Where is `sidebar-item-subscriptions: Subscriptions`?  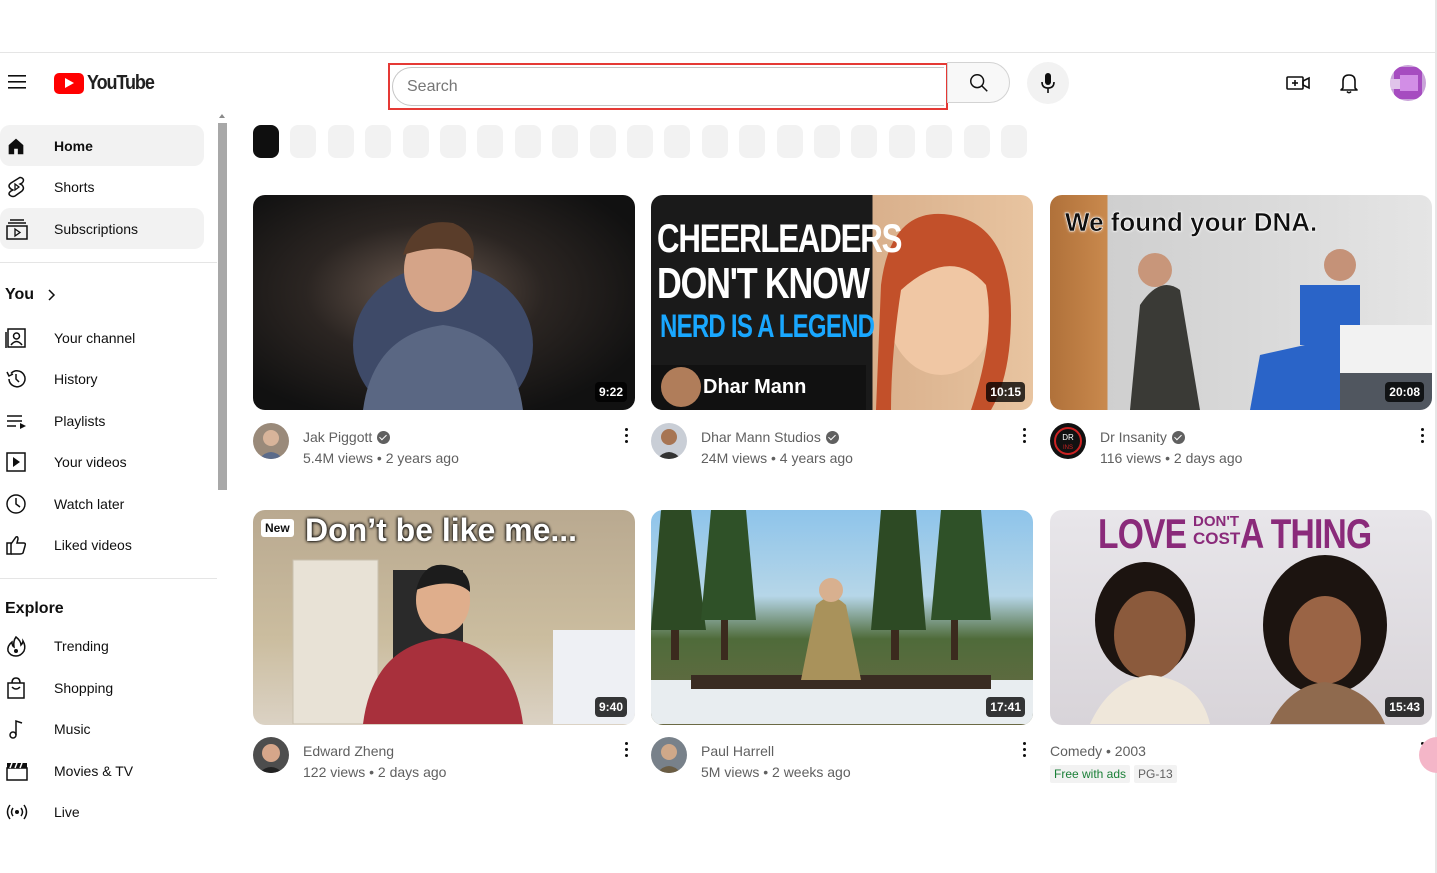
sidebar-item-subscriptions: Subscriptions is located at coordinates (102, 228).